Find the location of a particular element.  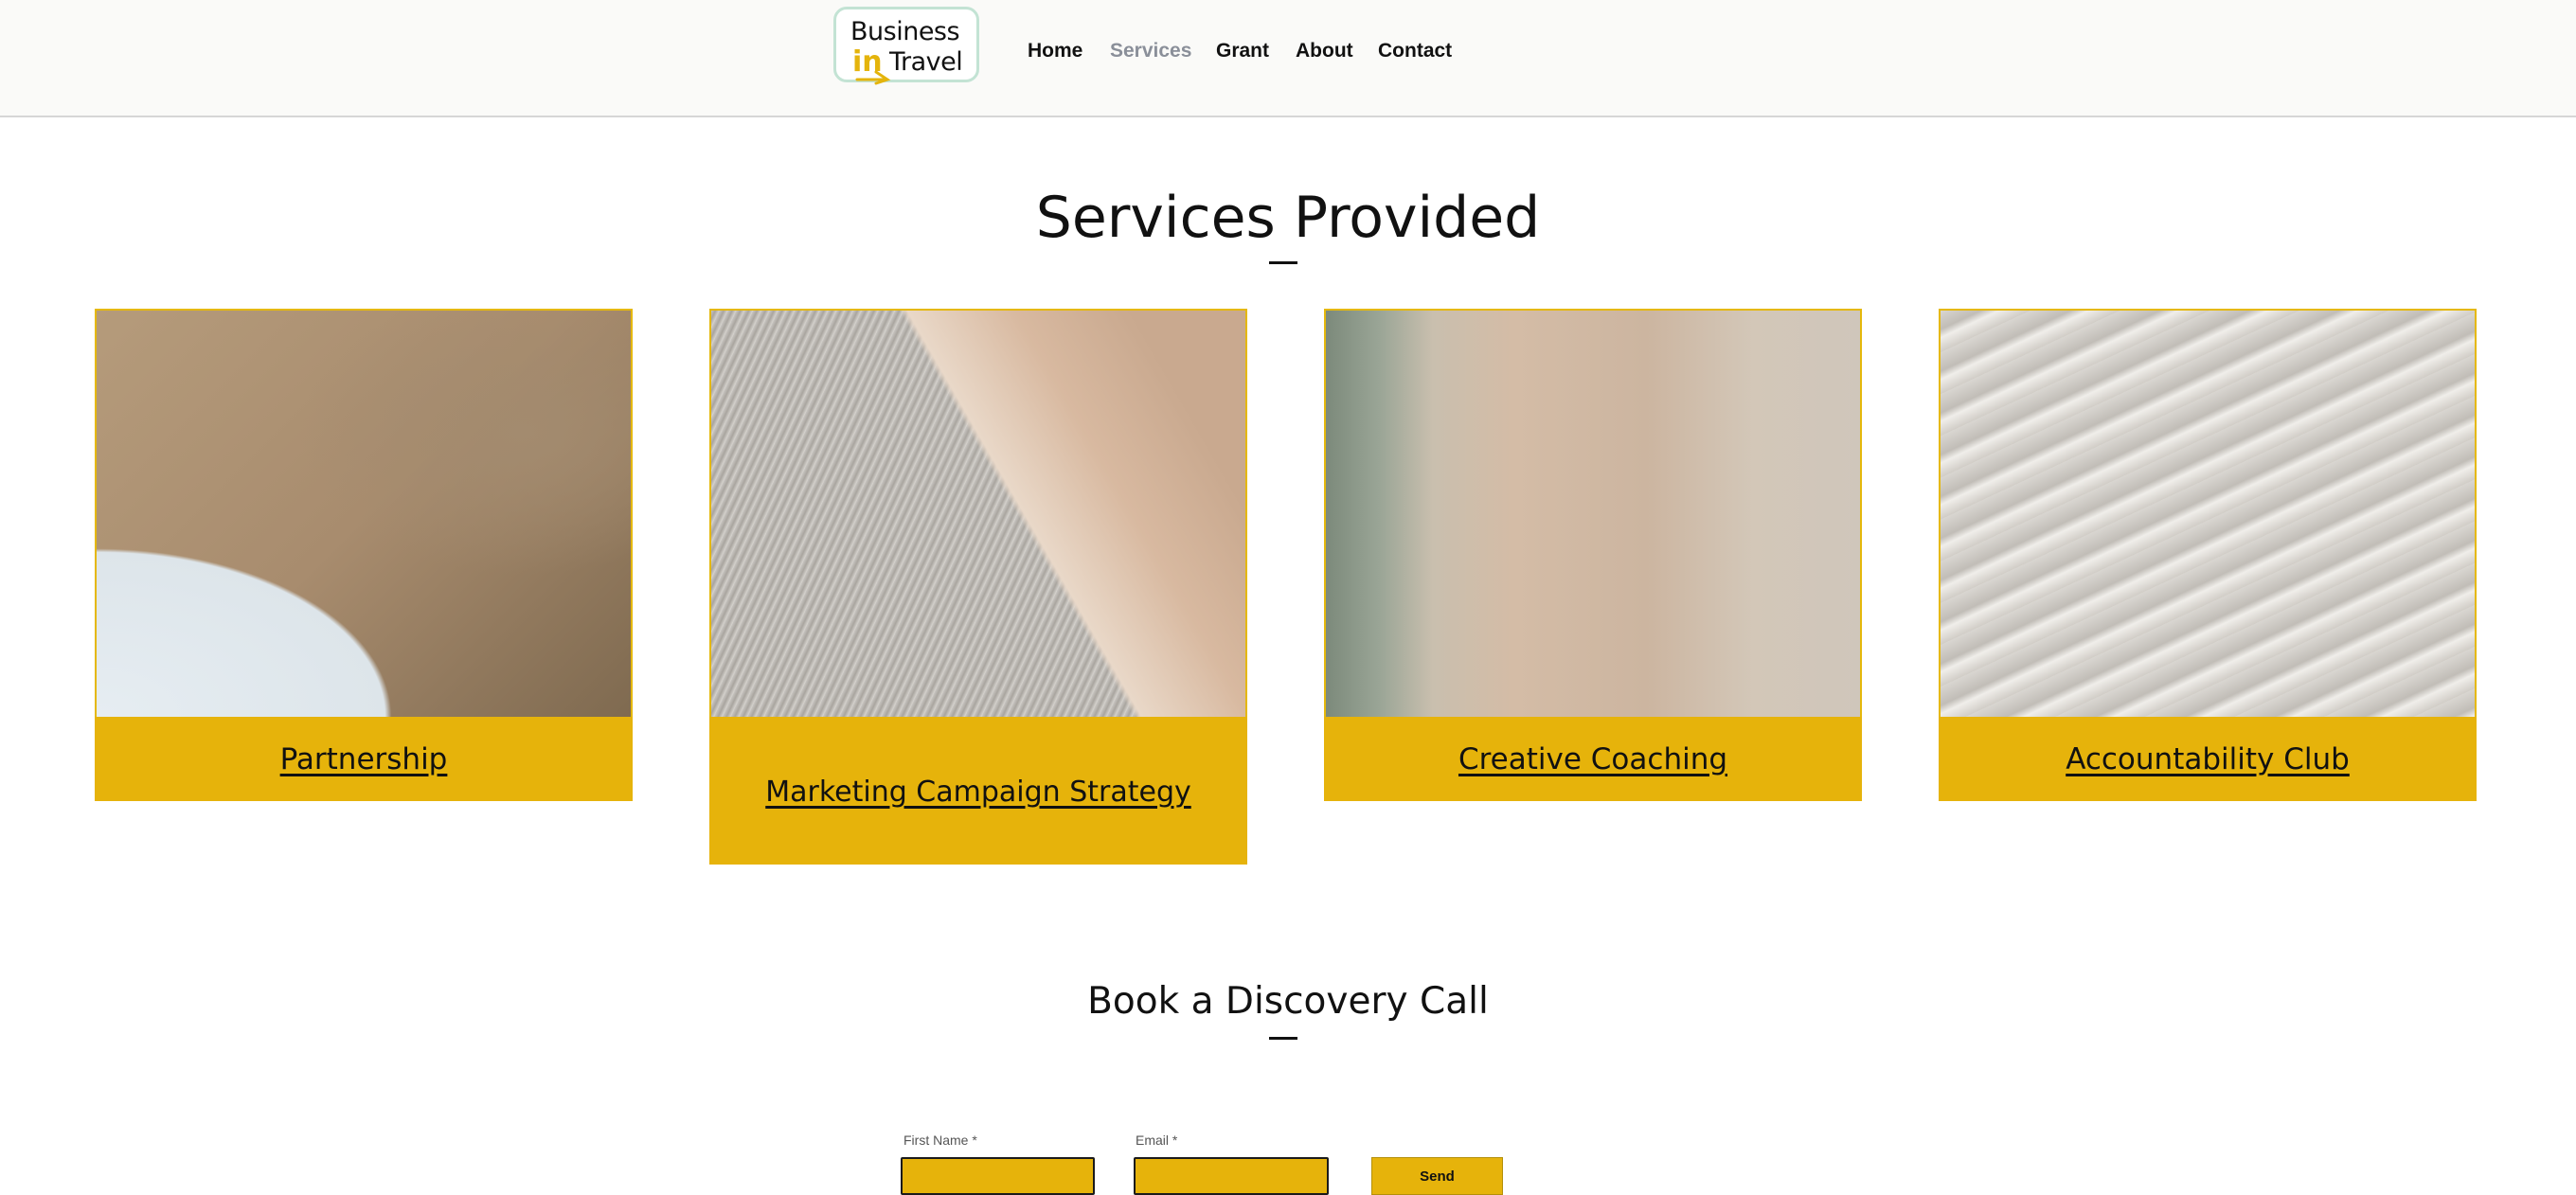

service-band: Marketing Campaign Strategy is located at coordinates (978, 791).